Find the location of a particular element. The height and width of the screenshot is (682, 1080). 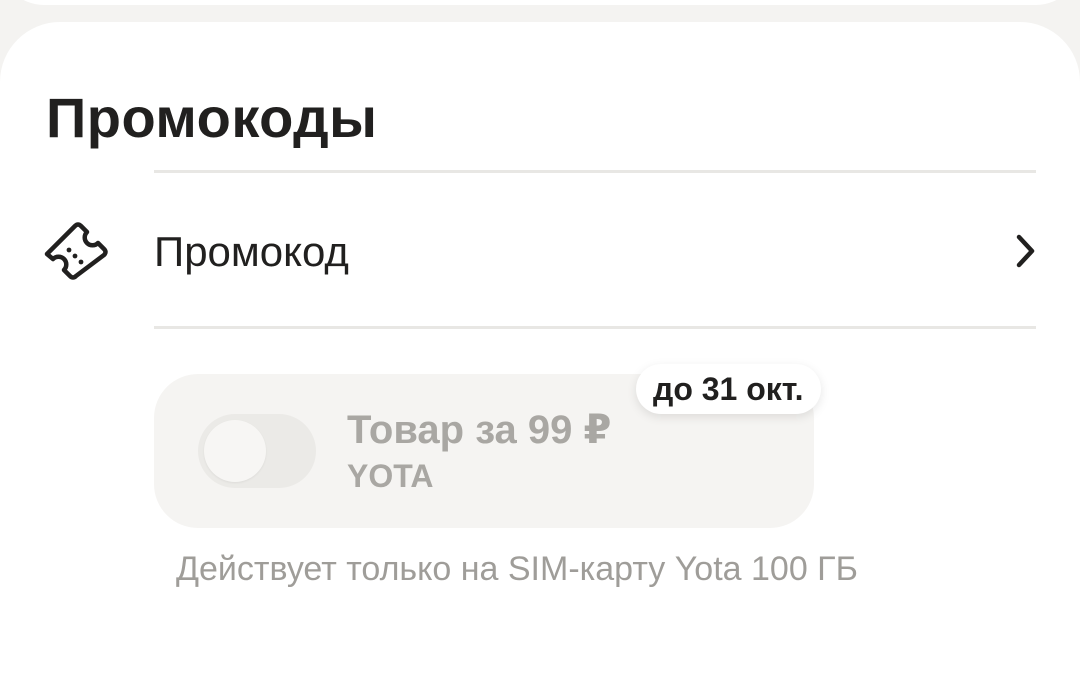

ticket-icon is located at coordinates (77, 251).